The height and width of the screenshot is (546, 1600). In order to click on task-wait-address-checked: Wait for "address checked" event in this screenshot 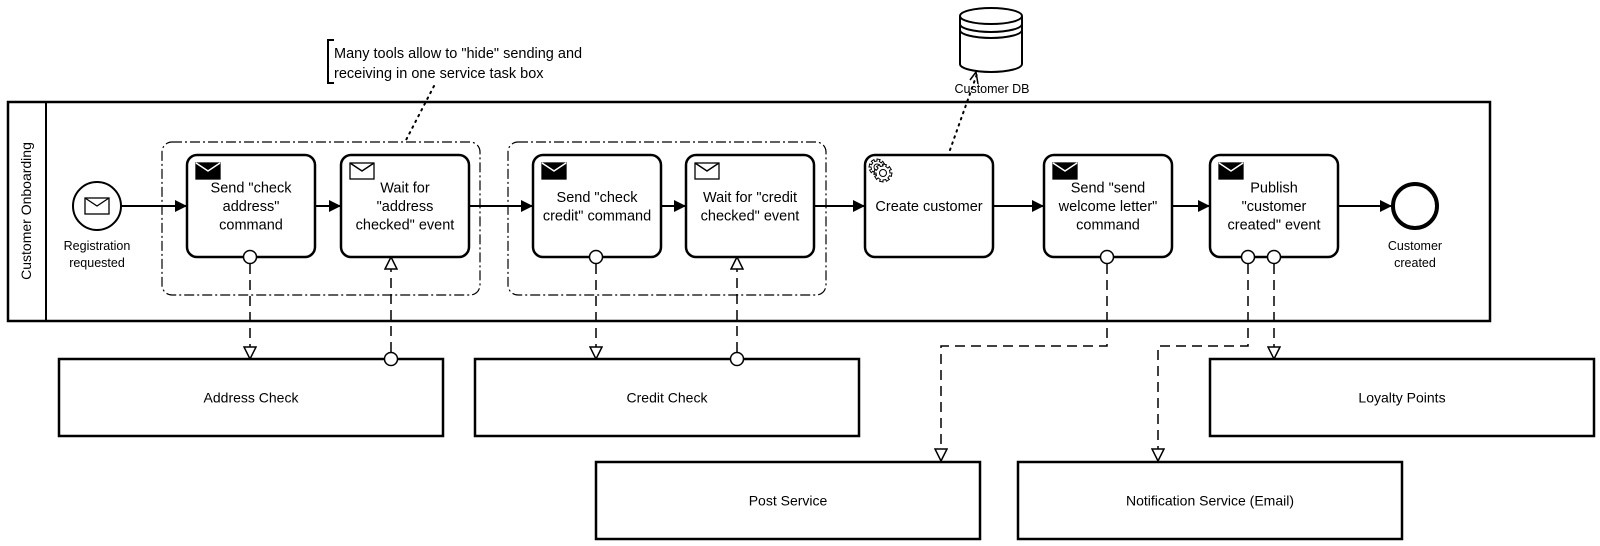, I will do `click(405, 206)`.